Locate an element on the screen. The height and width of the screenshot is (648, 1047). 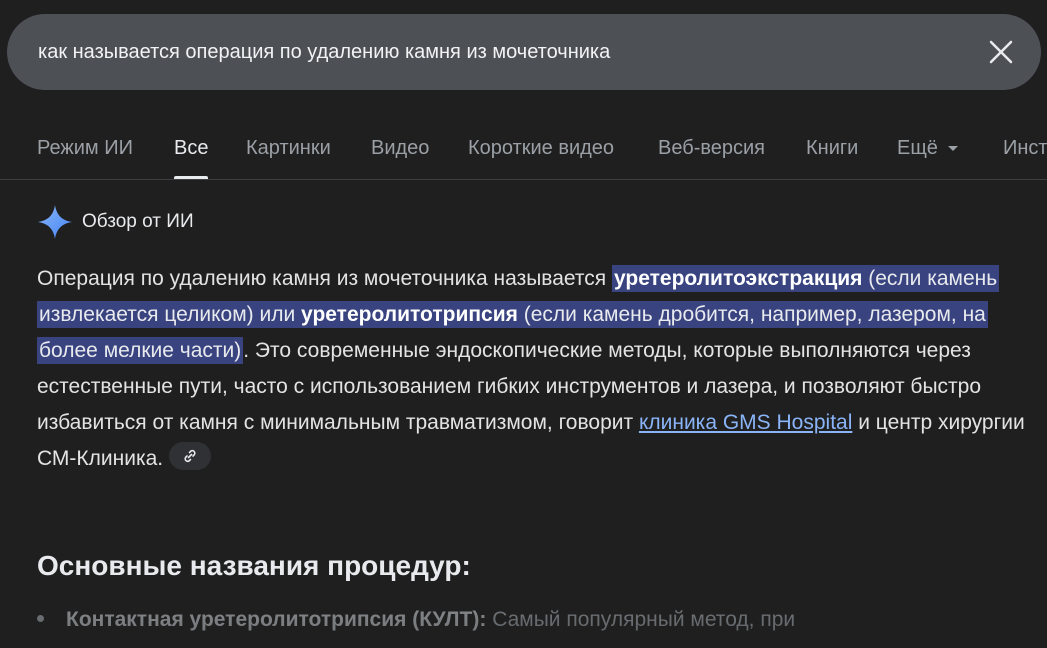
section-title: Основные названия процедур: is located at coordinates (254, 565).